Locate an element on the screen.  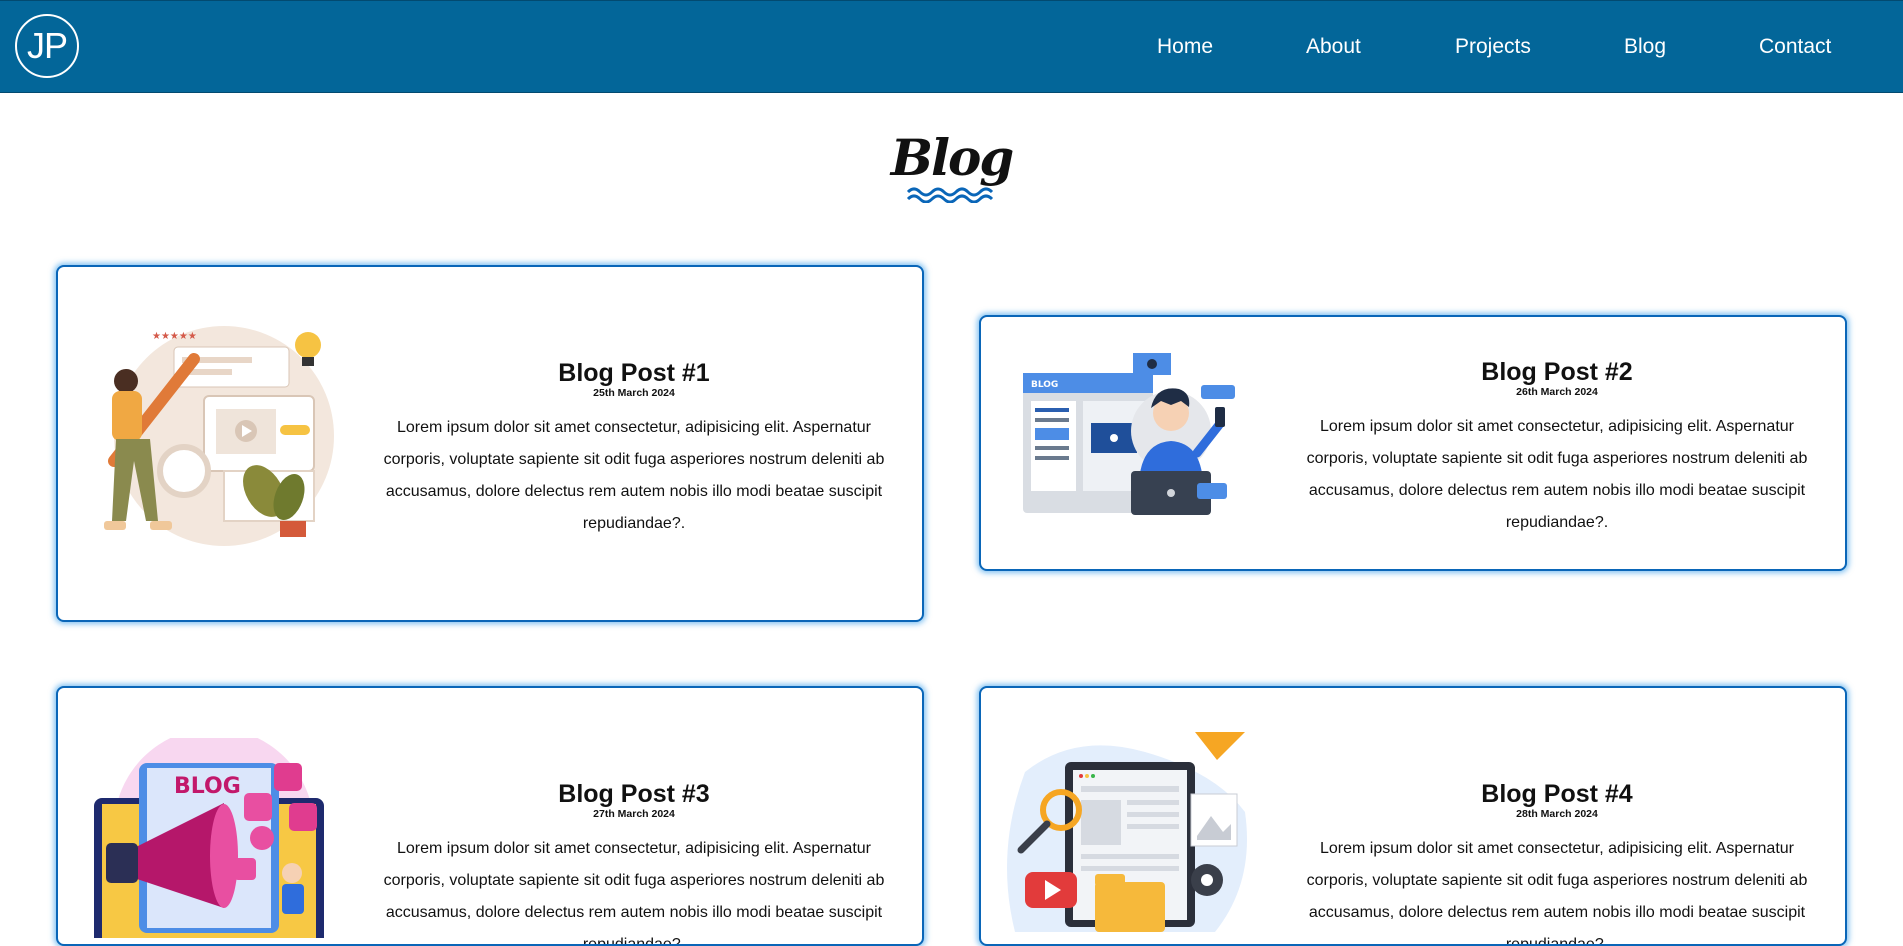
nav-home: Home is located at coordinates (1185, 47).